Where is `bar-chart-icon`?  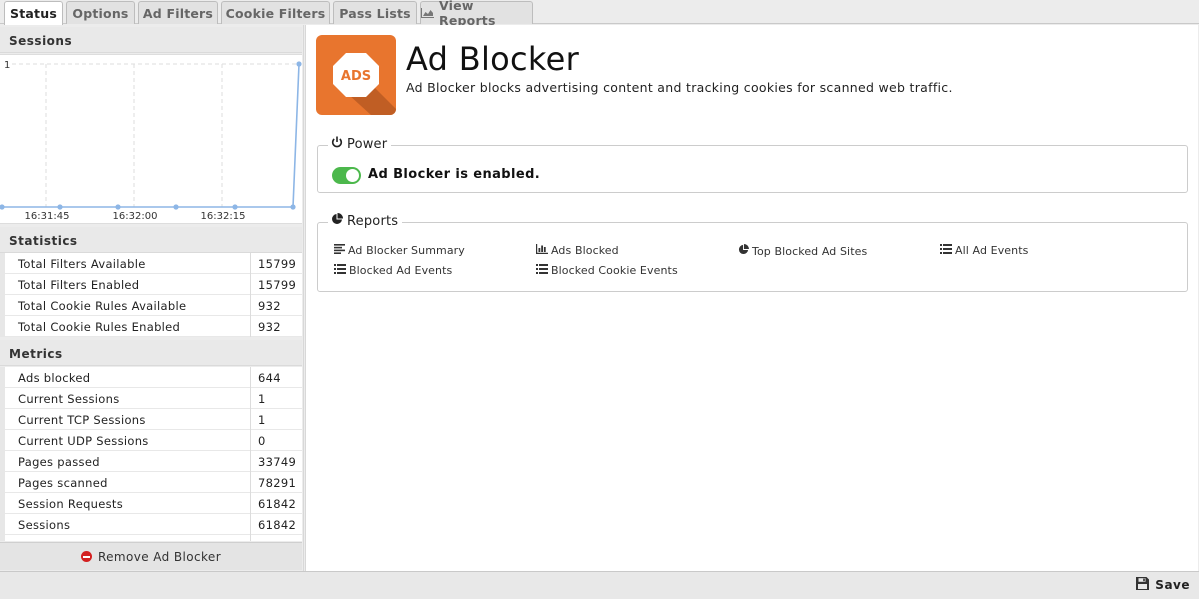
bar-chart-icon is located at coordinates (542, 250).